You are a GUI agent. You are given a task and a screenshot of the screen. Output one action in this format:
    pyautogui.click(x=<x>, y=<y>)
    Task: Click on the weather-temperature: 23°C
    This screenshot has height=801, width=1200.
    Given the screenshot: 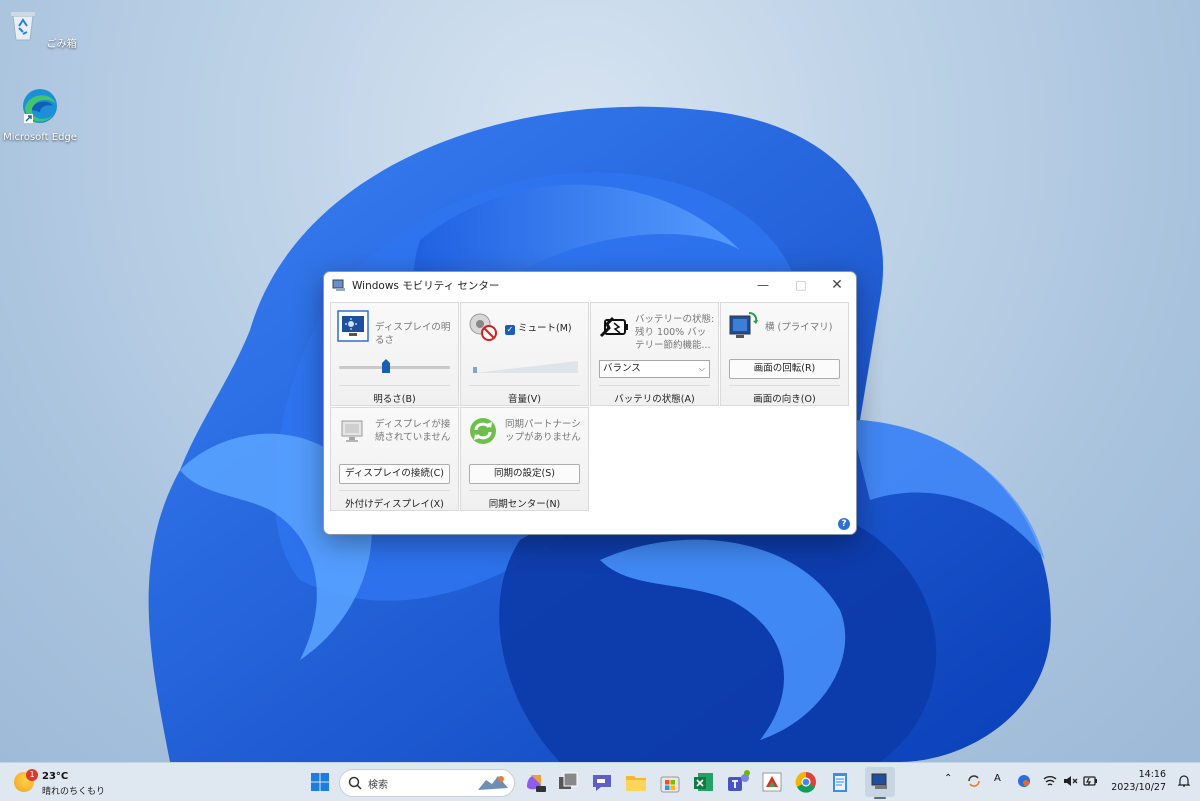 What is the action you would take?
    pyautogui.click(x=55, y=776)
    